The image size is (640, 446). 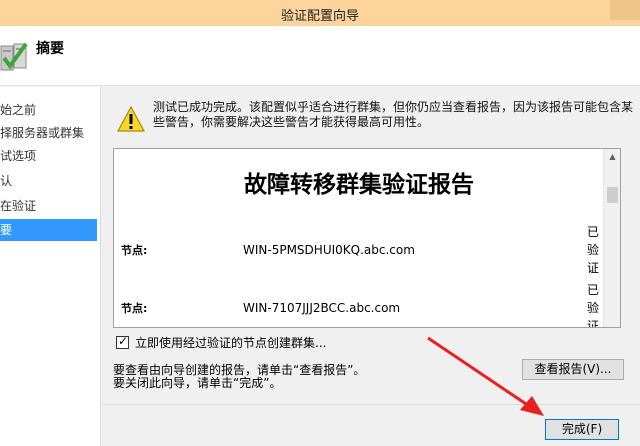 What do you see at coordinates (611, 238) in the screenshot?
I see `report-scrollbar: ▲` at bounding box center [611, 238].